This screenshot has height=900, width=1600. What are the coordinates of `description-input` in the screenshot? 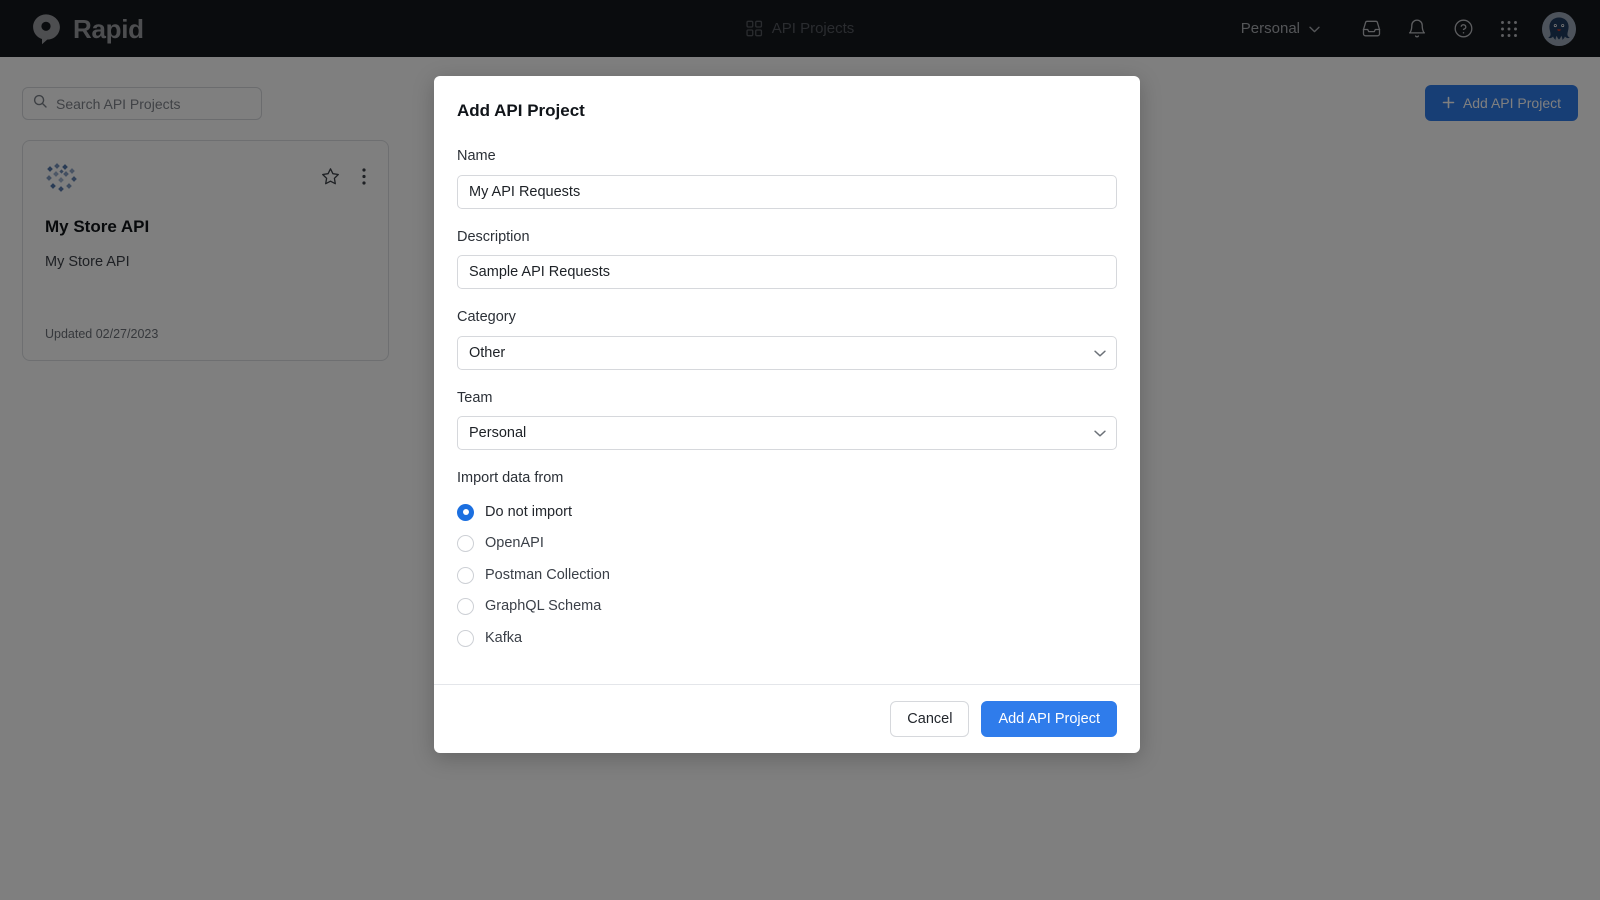 It's located at (787, 272).